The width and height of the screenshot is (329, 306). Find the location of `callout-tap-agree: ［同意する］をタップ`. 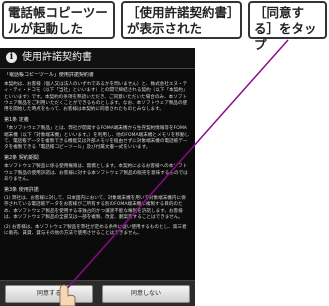

callout-tap-agree: ［同意する］をタップ is located at coordinates (287, 26).